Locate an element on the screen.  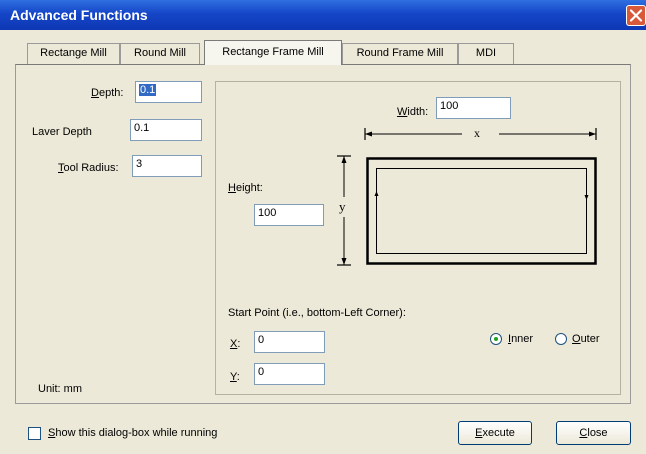
tool-radius-label: Tool Radius: is located at coordinates (88, 168).